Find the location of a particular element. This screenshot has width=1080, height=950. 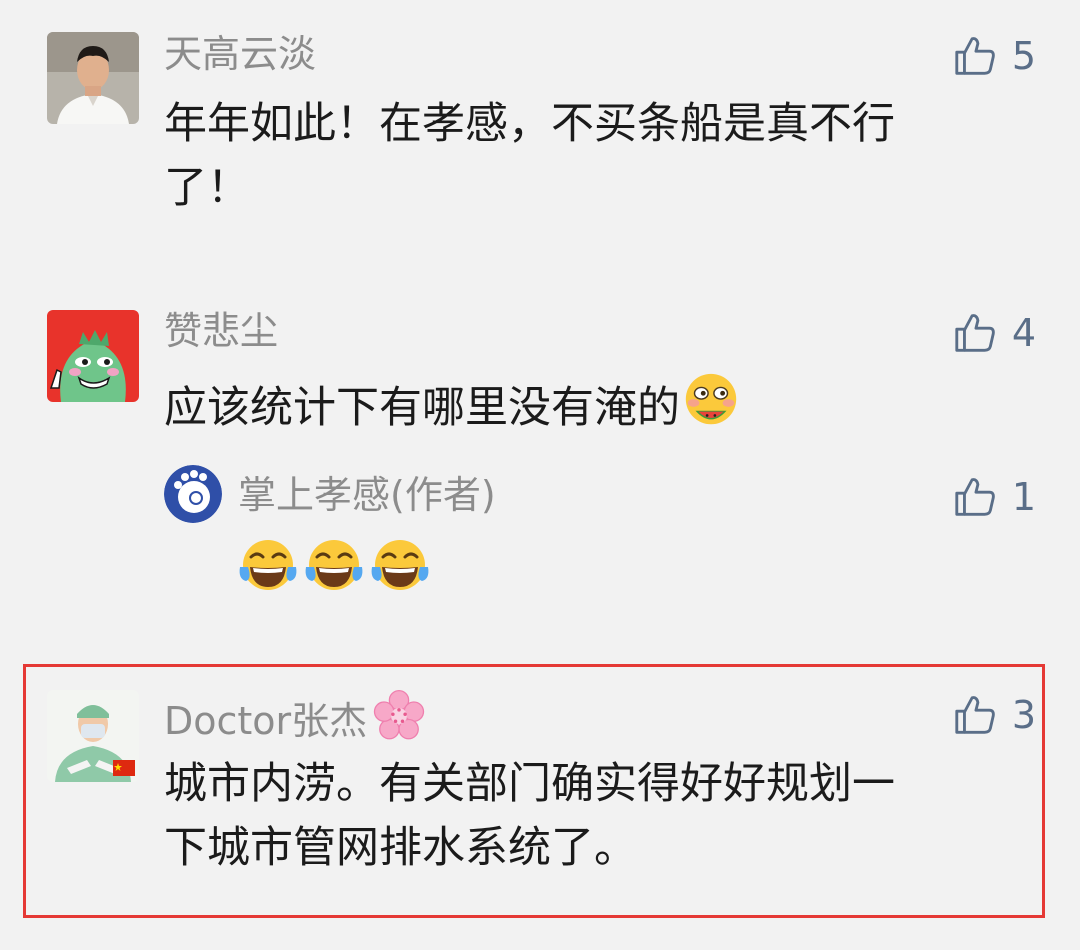

nickname-text: Doctor张杰 is located at coordinates (266, 721).